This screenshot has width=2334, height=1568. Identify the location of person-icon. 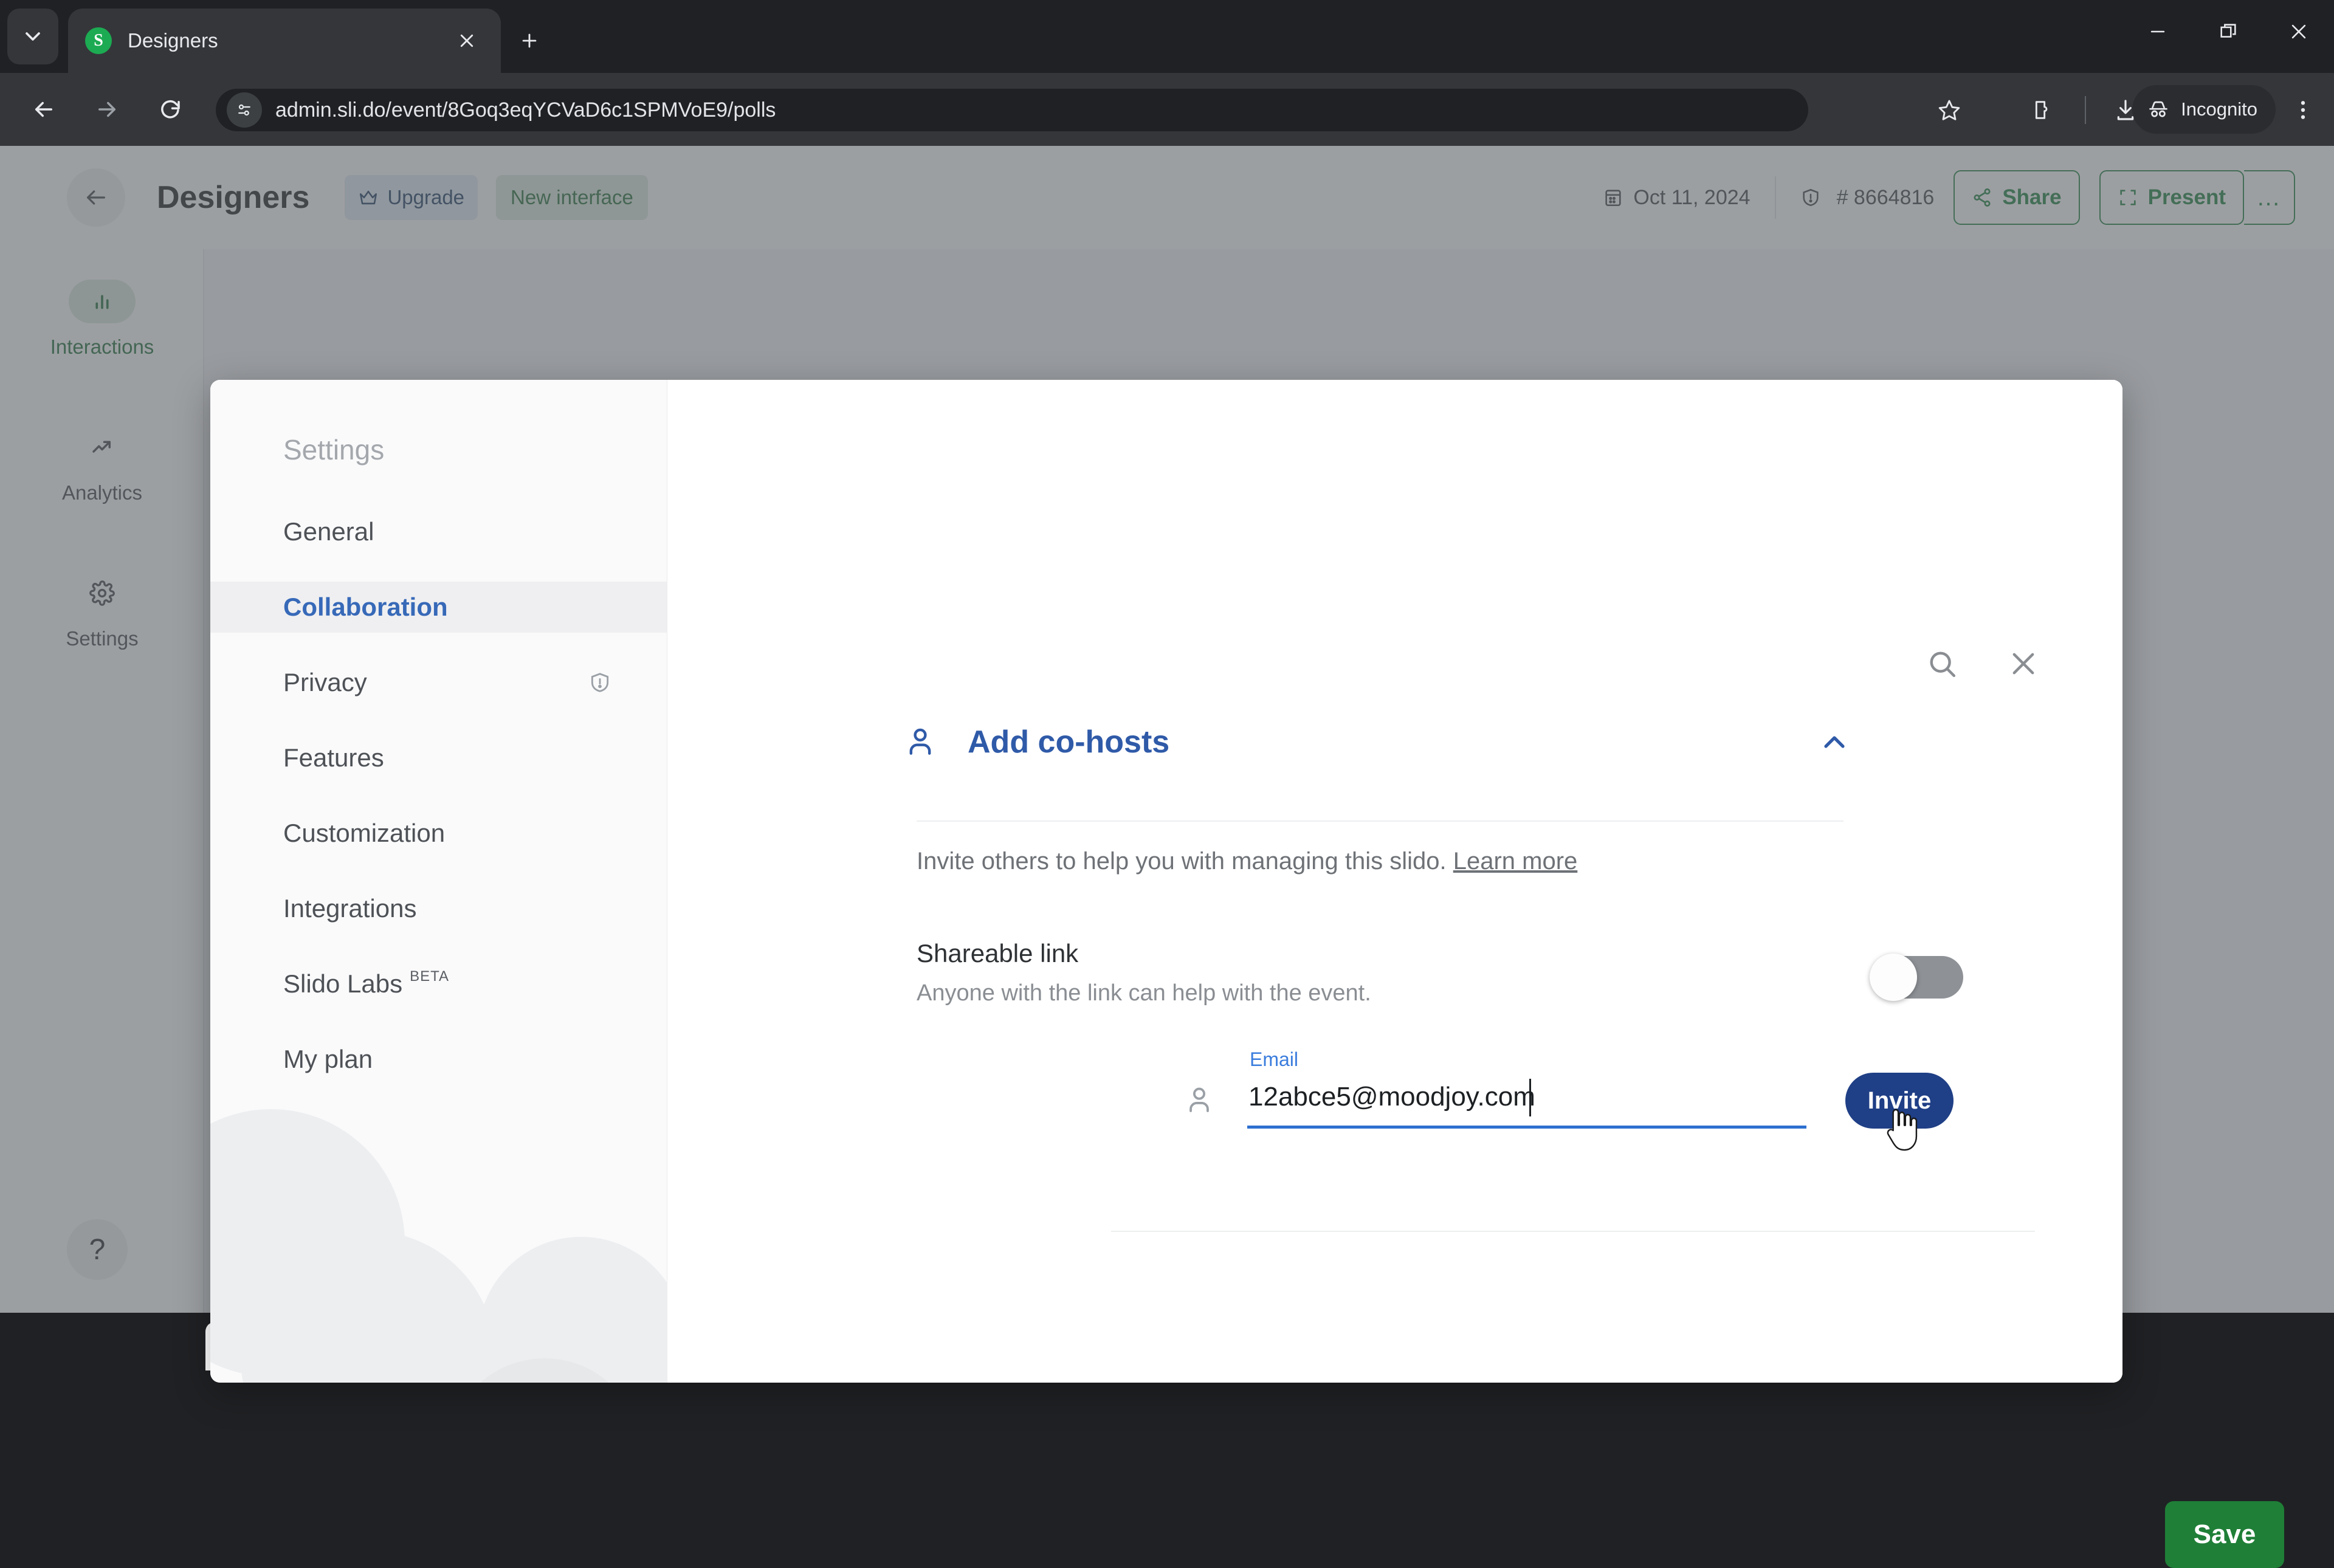
(1199, 1100).